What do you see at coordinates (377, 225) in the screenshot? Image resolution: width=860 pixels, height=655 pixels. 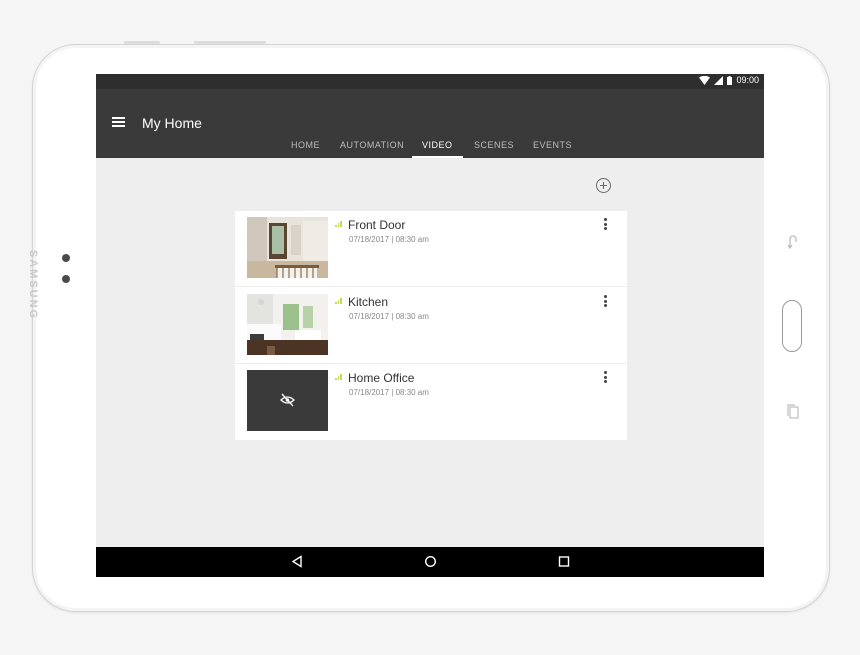 I see `camera-name: Front Door` at bounding box center [377, 225].